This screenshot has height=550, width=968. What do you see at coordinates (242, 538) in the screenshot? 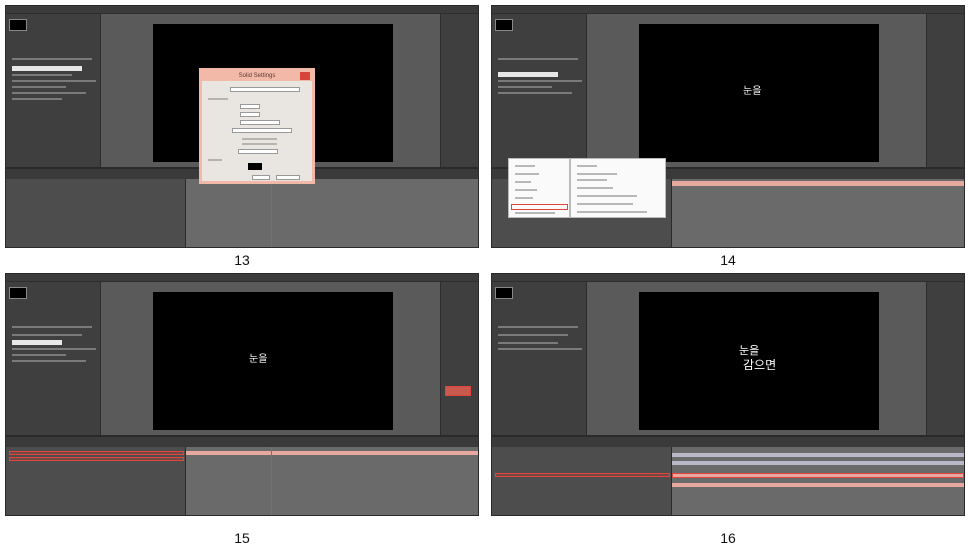
I see `caption-15: 15` at bounding box center [242, 538].